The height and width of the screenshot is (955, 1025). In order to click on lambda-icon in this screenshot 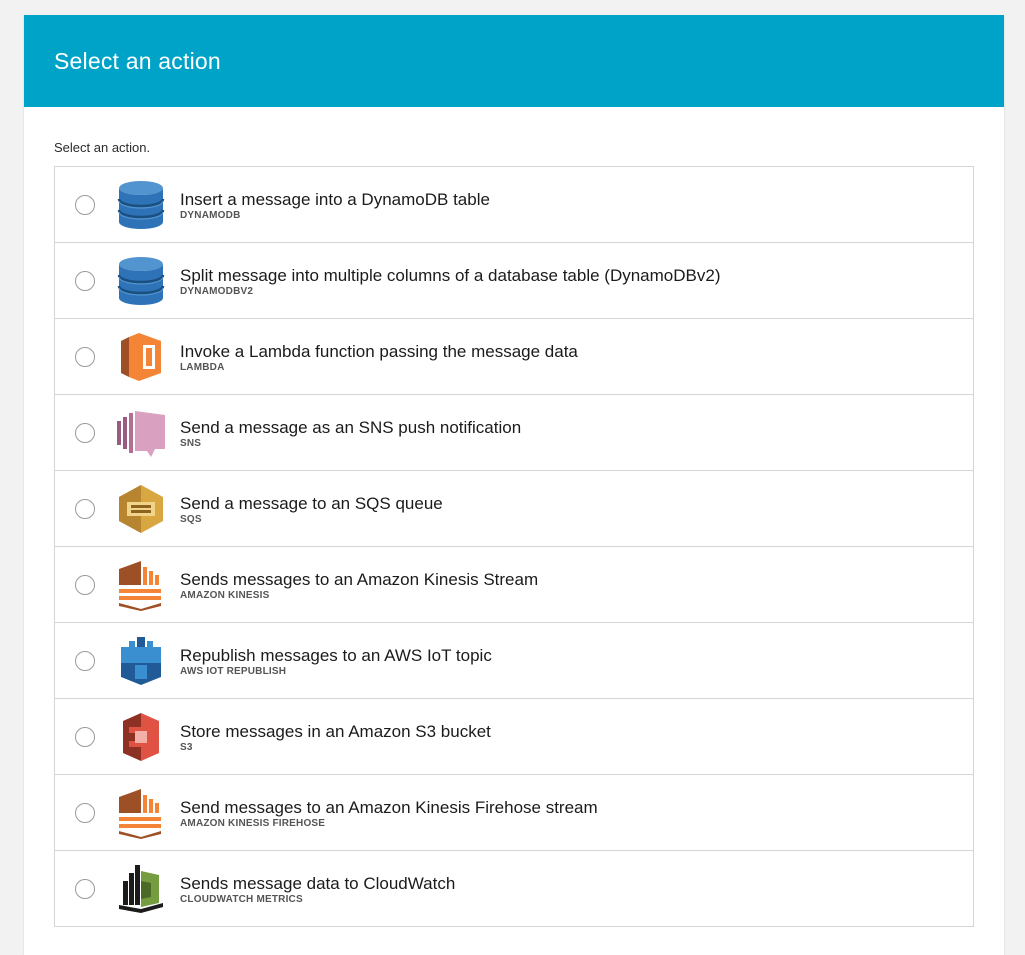, I will do `click(141, 357)`.